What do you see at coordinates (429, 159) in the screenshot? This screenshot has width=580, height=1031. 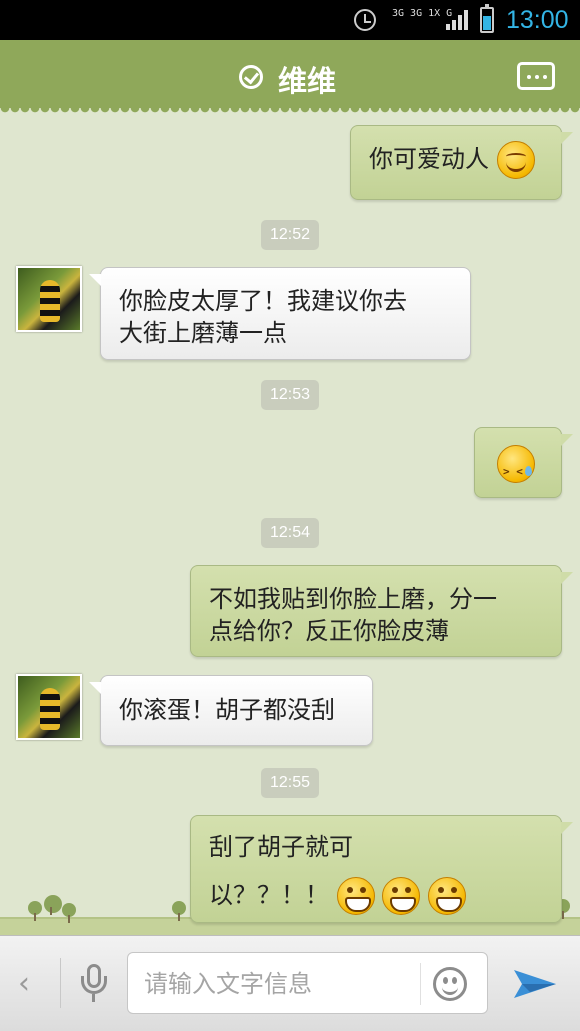 I see `message-text: 你可爱动人` at bounding box center [429, 159].